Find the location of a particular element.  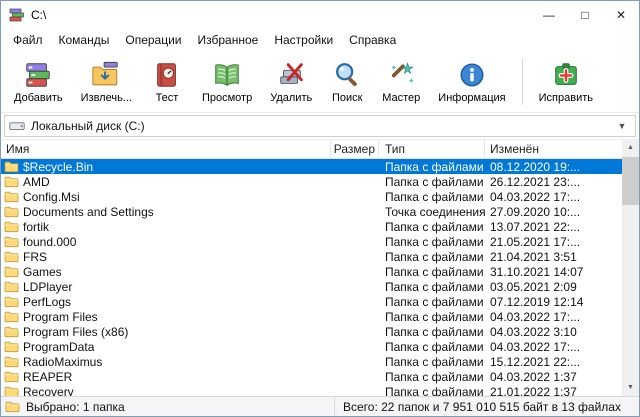

file-name: Program Files (x86) is located at coordinates (76, 331).